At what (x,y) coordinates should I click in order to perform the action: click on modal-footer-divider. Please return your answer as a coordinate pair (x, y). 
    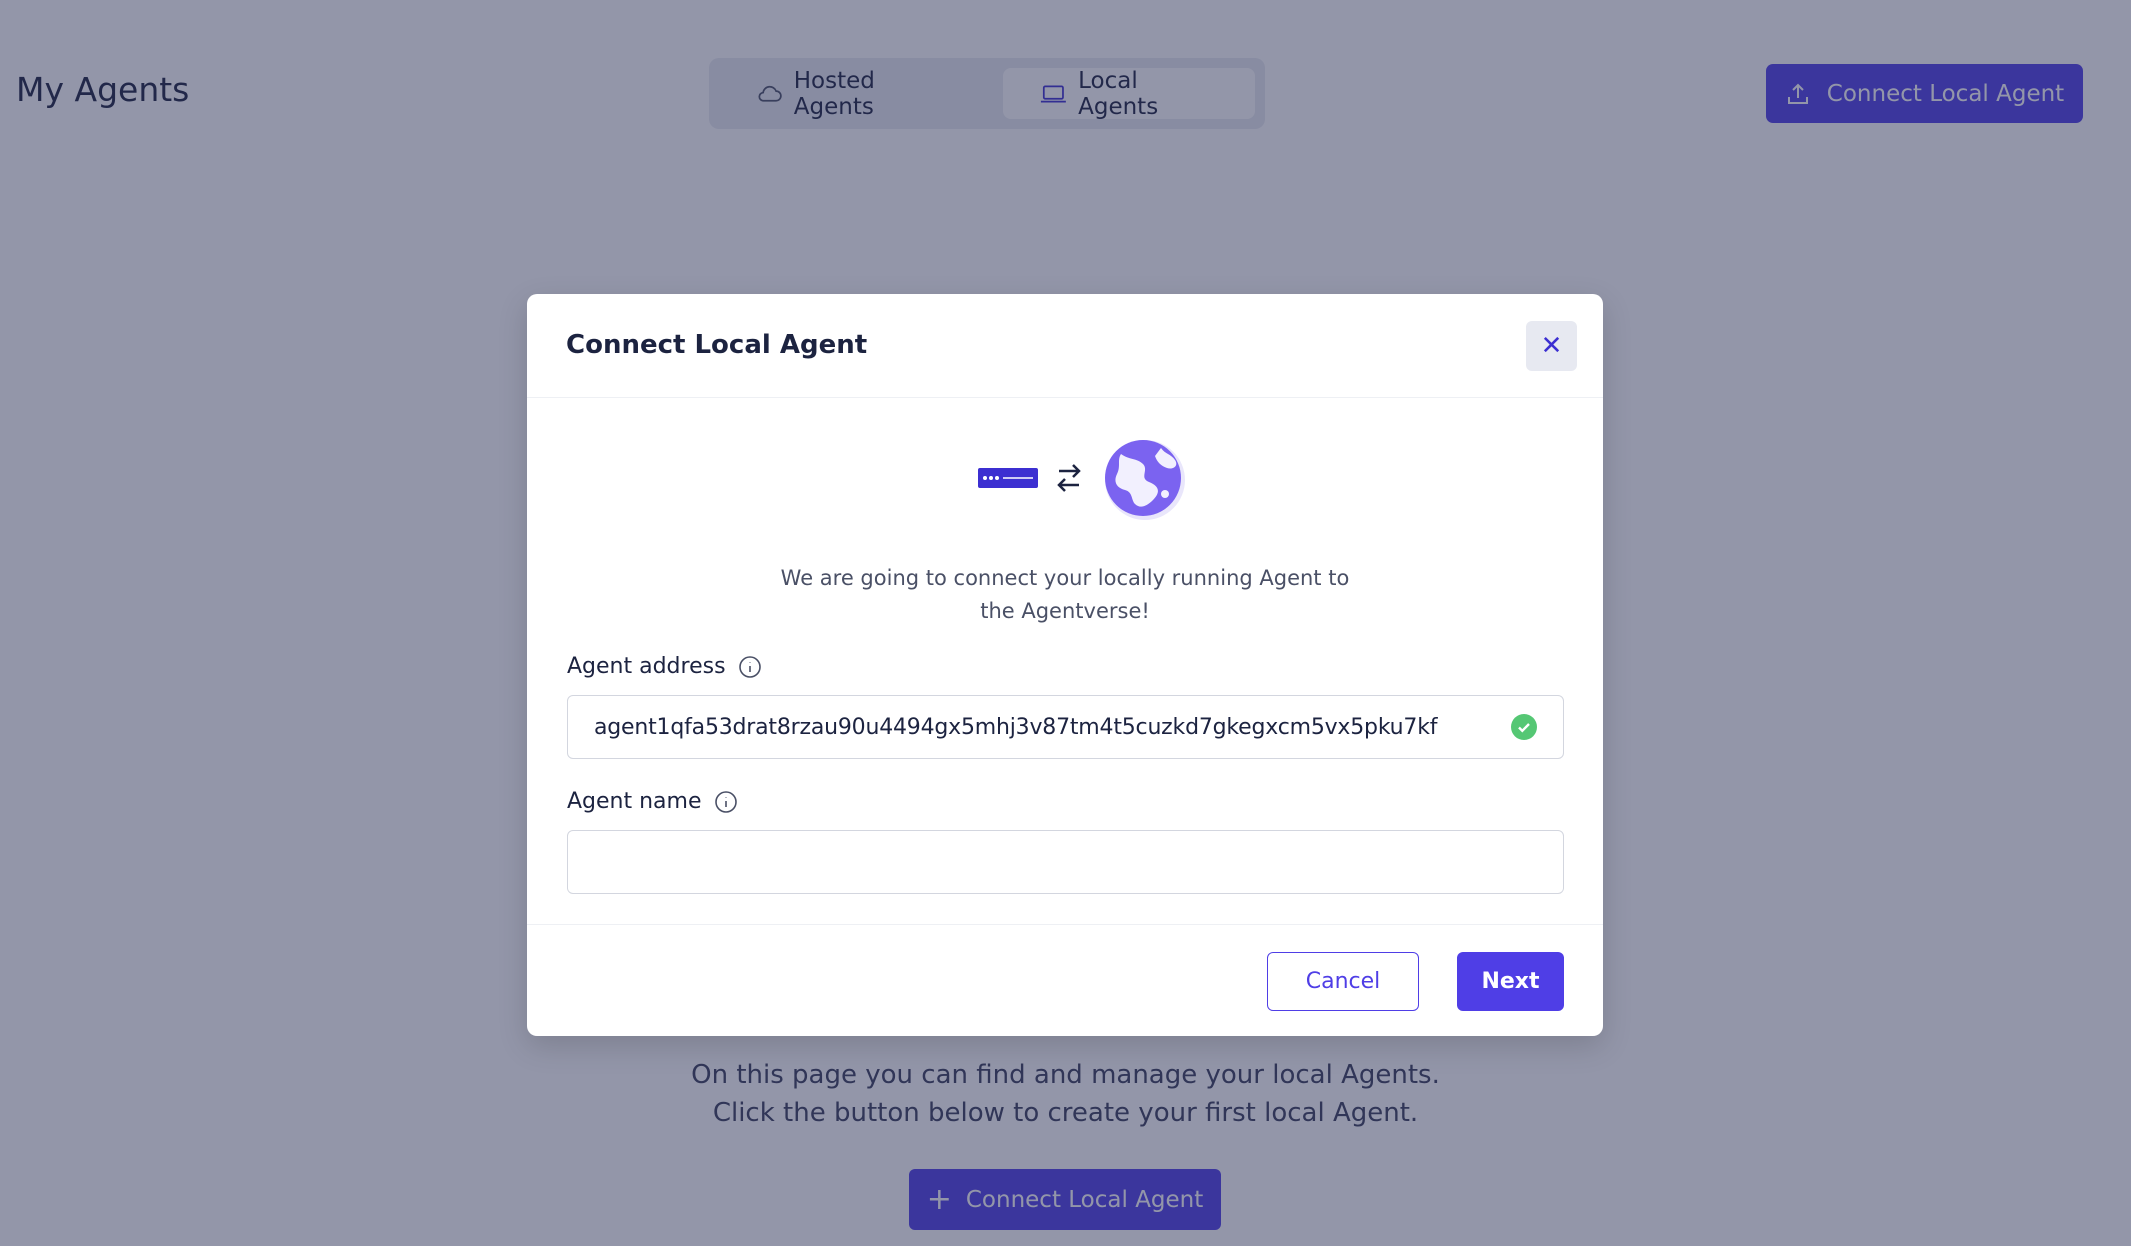
    Looking at the image, I should click on (1065, 924).